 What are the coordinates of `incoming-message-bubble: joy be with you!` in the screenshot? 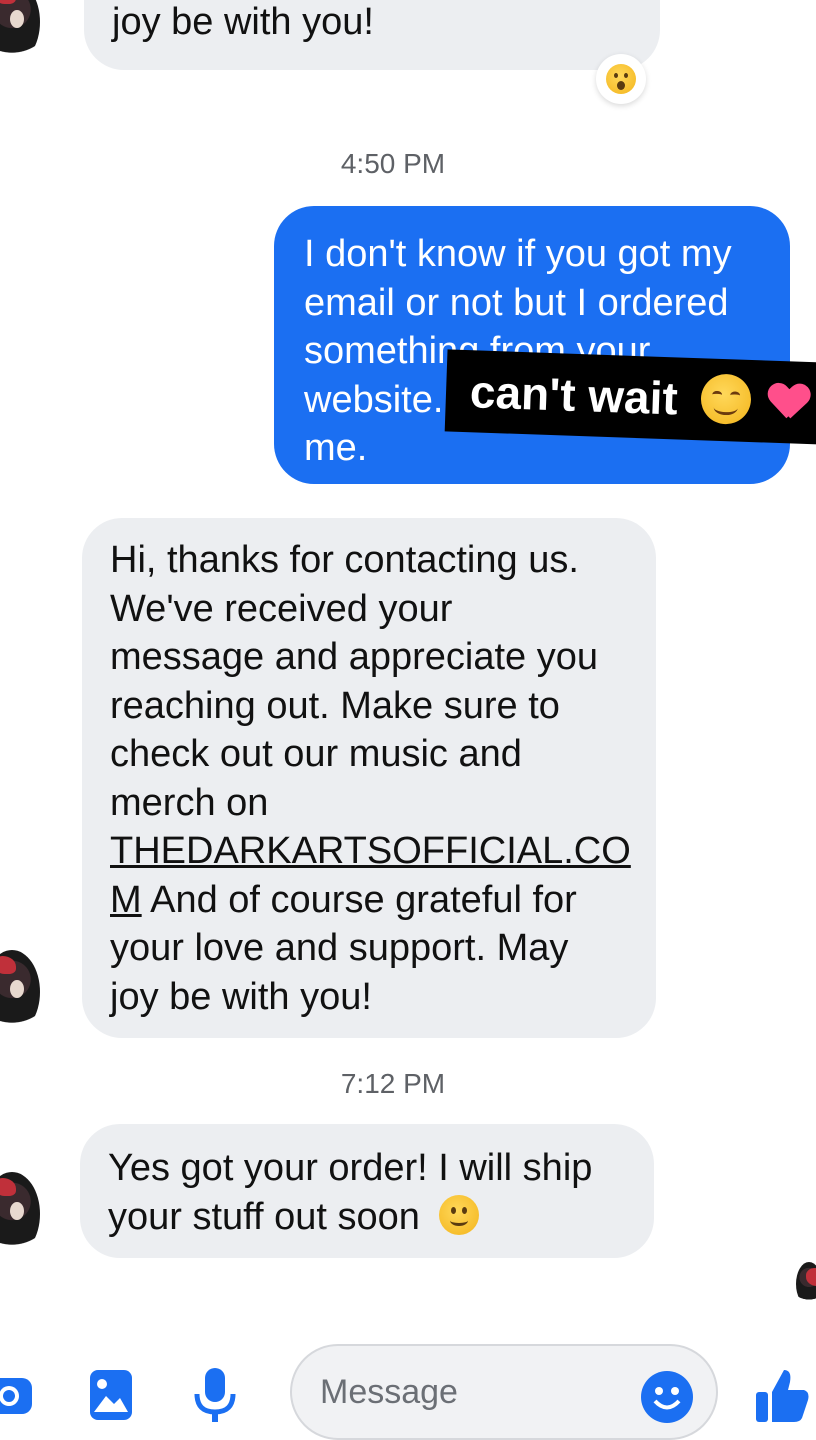 It's located at (372, 35).